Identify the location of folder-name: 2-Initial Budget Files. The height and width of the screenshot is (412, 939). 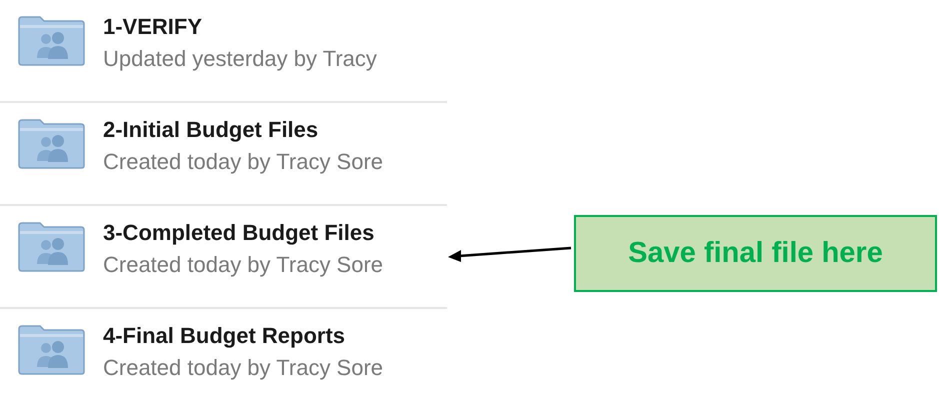
(210, 130).